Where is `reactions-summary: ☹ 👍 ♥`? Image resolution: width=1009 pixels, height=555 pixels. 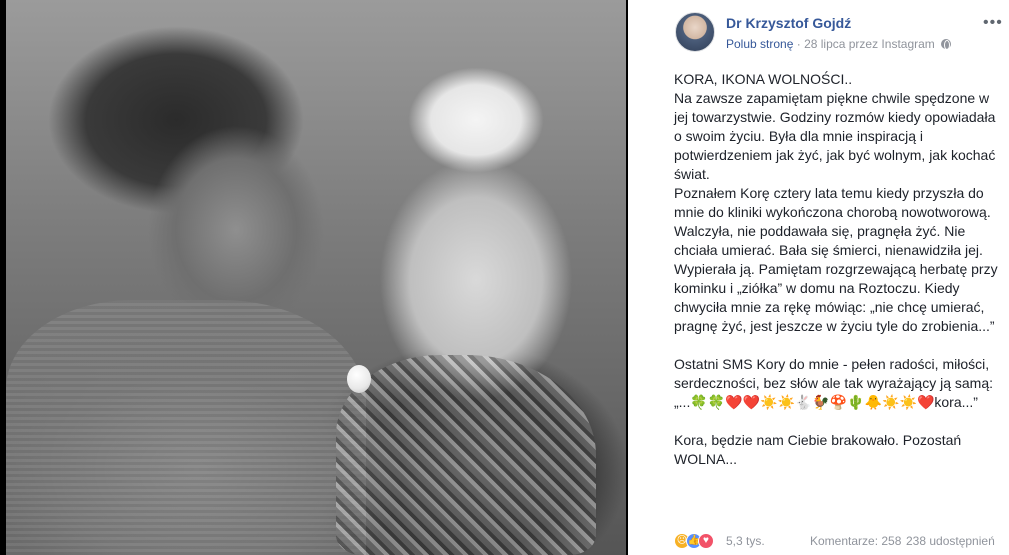 reactions-summary: ☹ 👍 ♥ is located at coordinates (704, 541).